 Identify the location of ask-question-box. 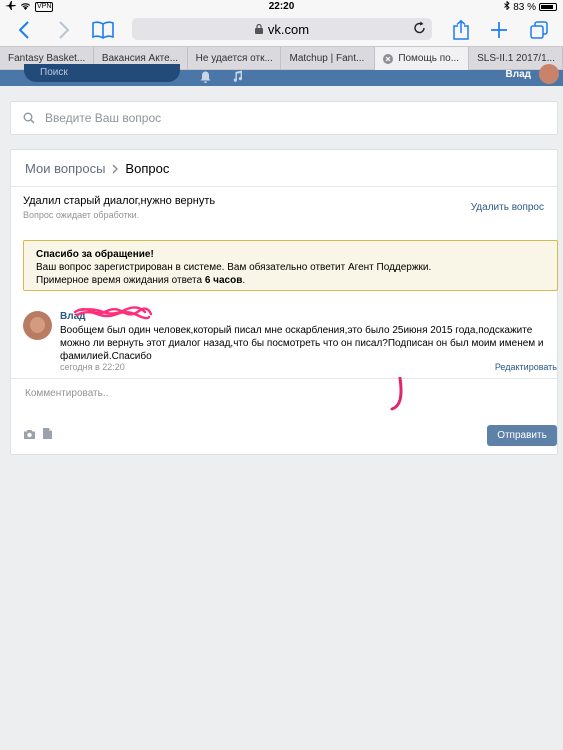
(284, 118).